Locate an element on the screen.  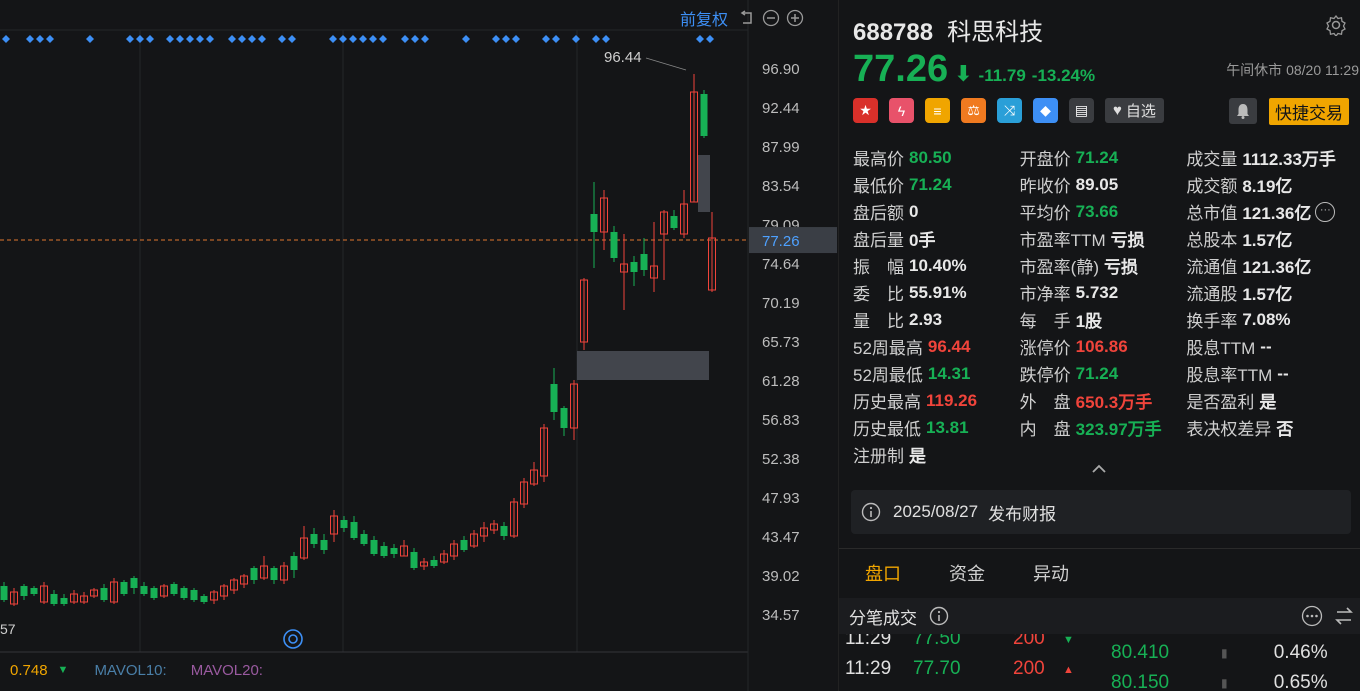
level-price: 80.150 is located at coordinates (1140, 681).